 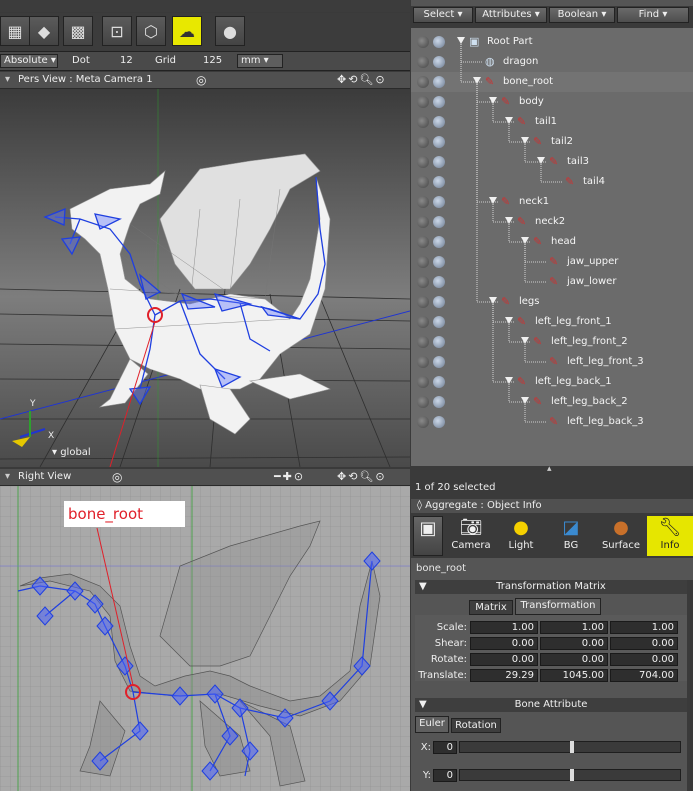 I want to click on tree-row: ✎ head, so click(x=552, y=242).